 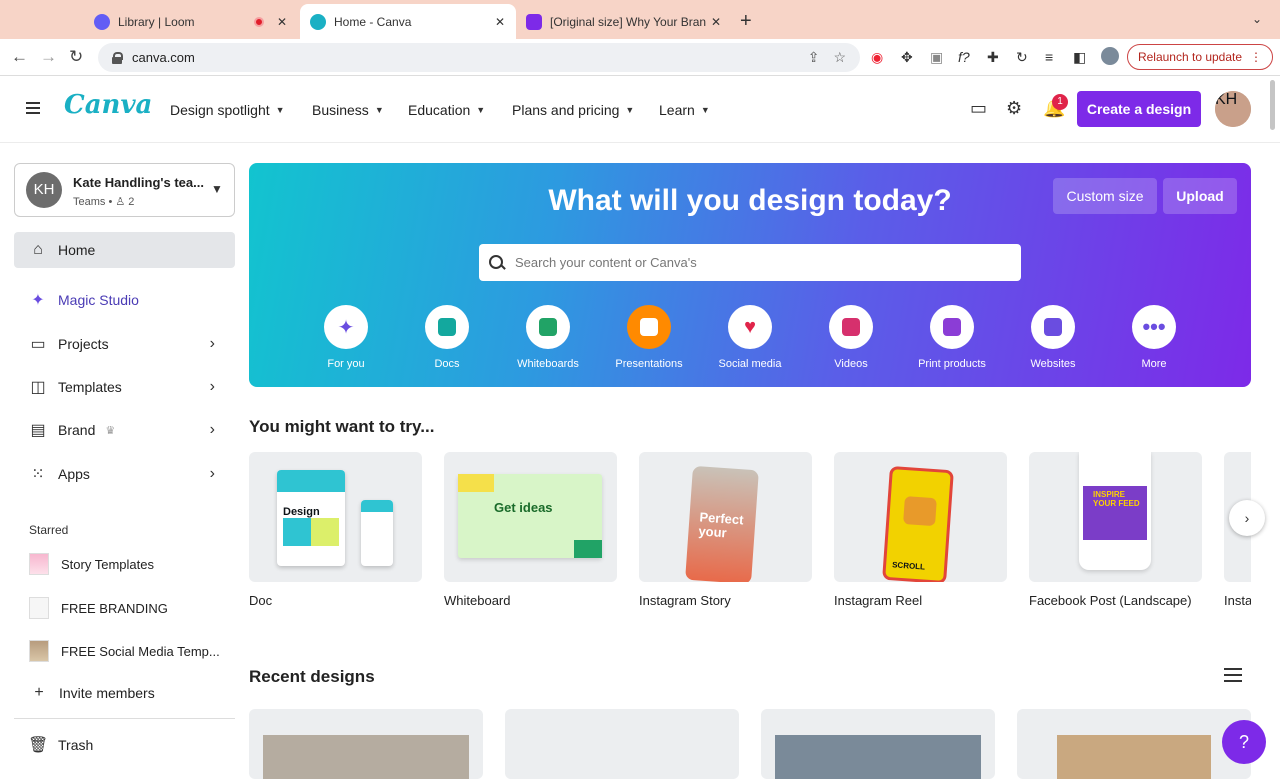 What do you see at coordinates (39, 564) in the screenshot?
I see `starred-thumbnail` at bounding box center [39, 564].